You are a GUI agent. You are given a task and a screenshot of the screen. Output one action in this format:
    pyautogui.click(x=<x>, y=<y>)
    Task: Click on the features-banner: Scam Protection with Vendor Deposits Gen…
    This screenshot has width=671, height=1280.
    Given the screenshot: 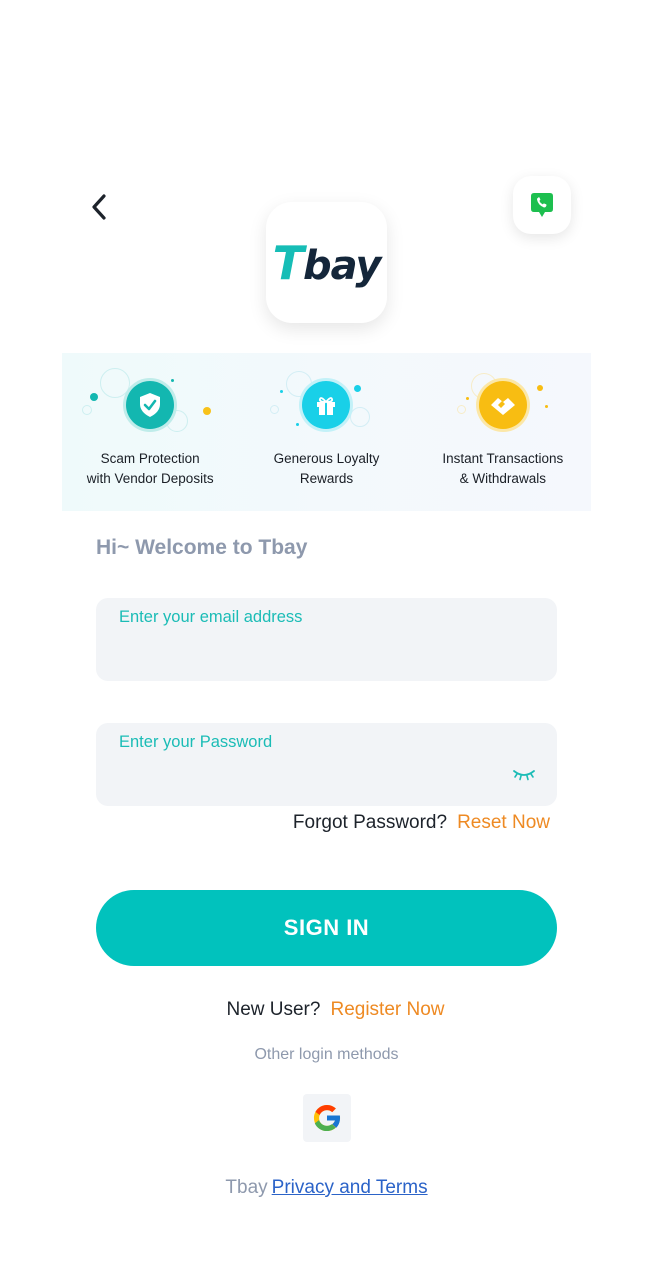 What is the action you would take?
    pyautogui.click(x=326, y=432)
    